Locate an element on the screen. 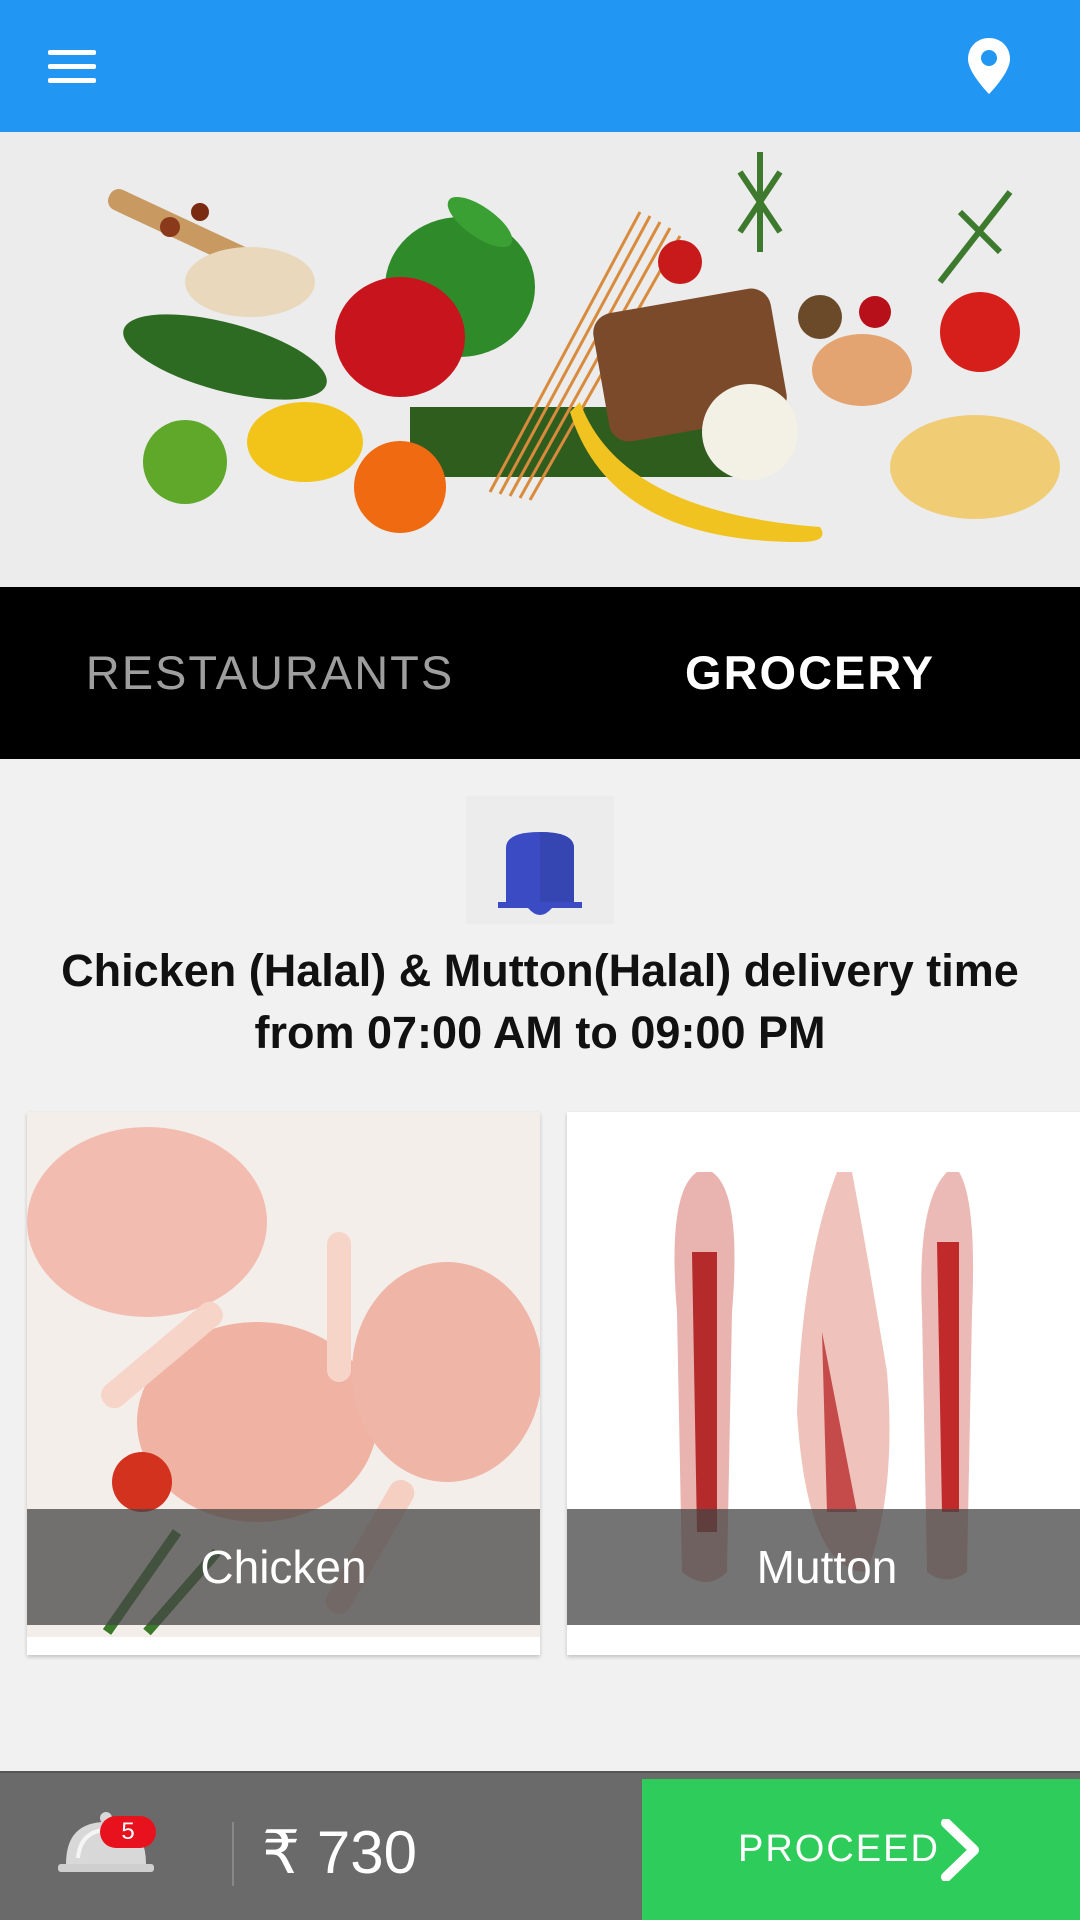 The height and width of the screenshot is (1920, 1080). proceed-button: PROCEED is located at coordinates (861, 1849).